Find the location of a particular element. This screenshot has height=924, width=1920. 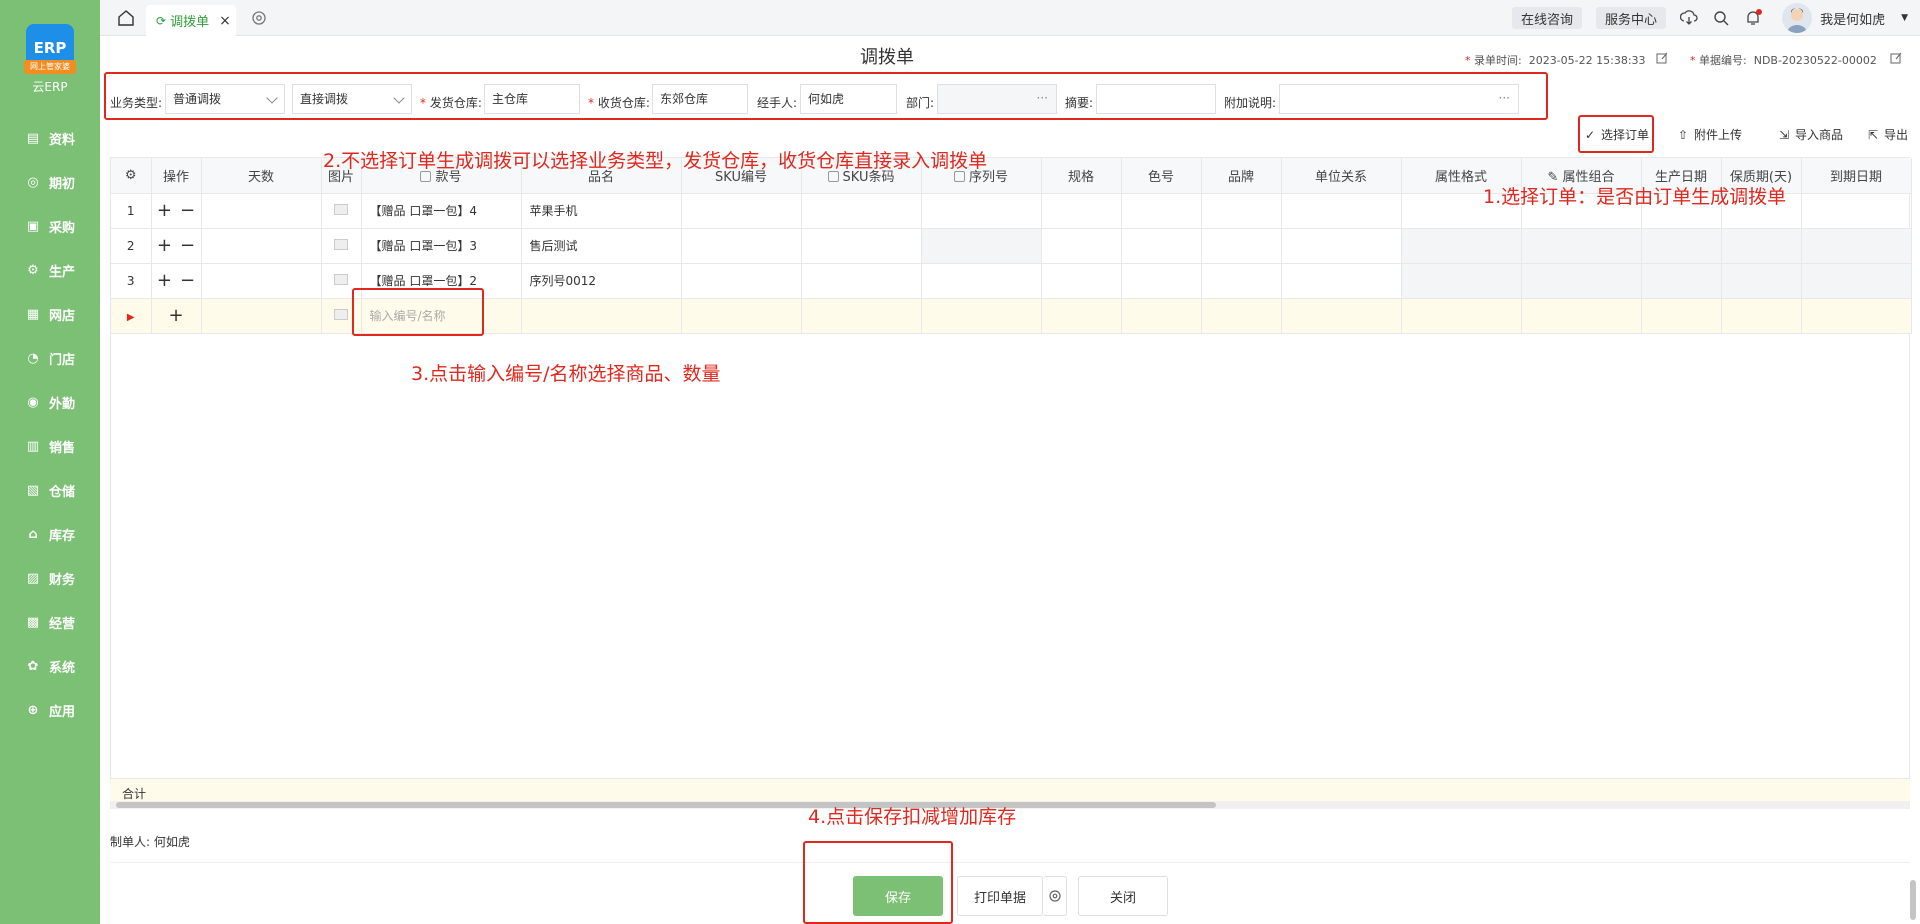

sidebar-item-operation: ▩ 经营 is located at coordinates (50, 622).